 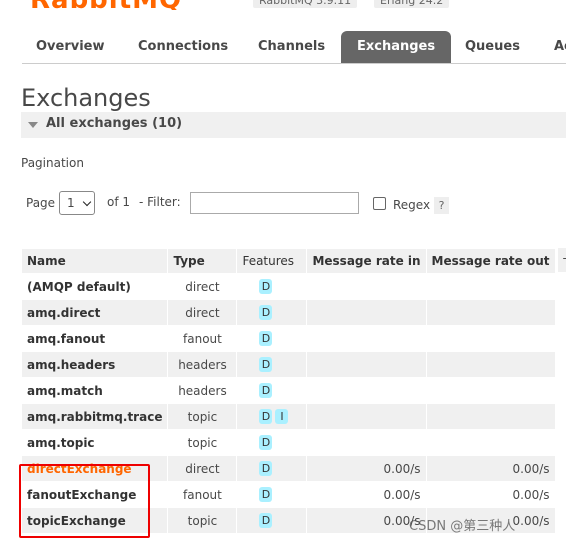 I want to click on top-header: RabbitMQ RabbitMQ 3.9.11 Erlang 24.2, so click(x=283, y=5).